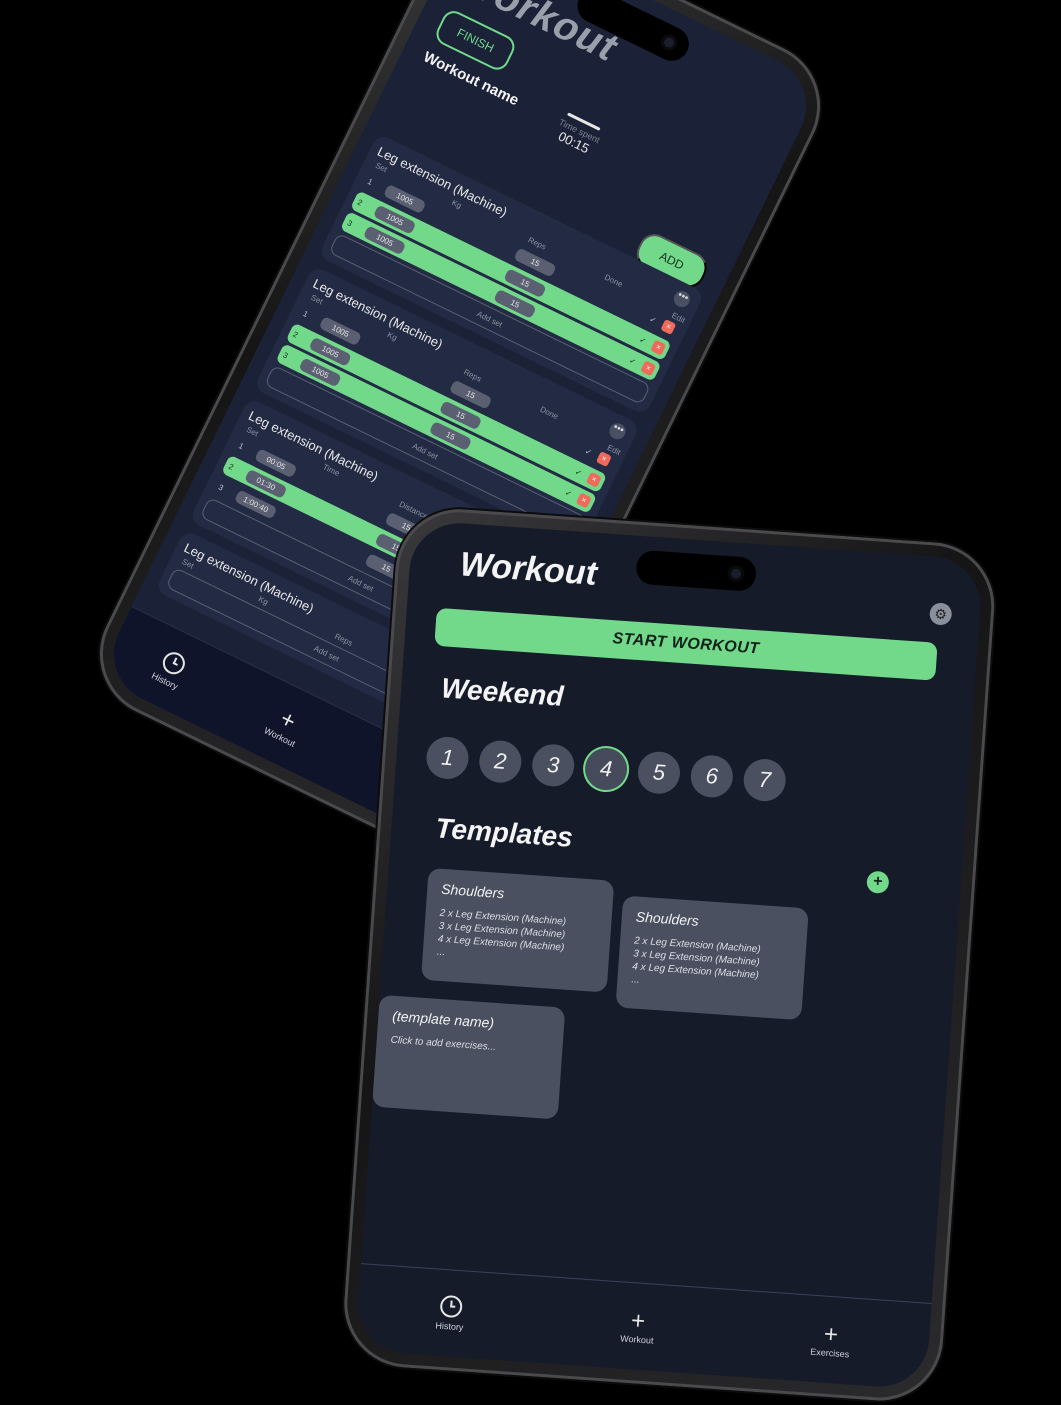 The width and height of the screenshot is (1061, 1405). What do you see at coordinates (712, 776) in the screenshot?
I see `day-button-6: 6` at bounding box center [712, 776].